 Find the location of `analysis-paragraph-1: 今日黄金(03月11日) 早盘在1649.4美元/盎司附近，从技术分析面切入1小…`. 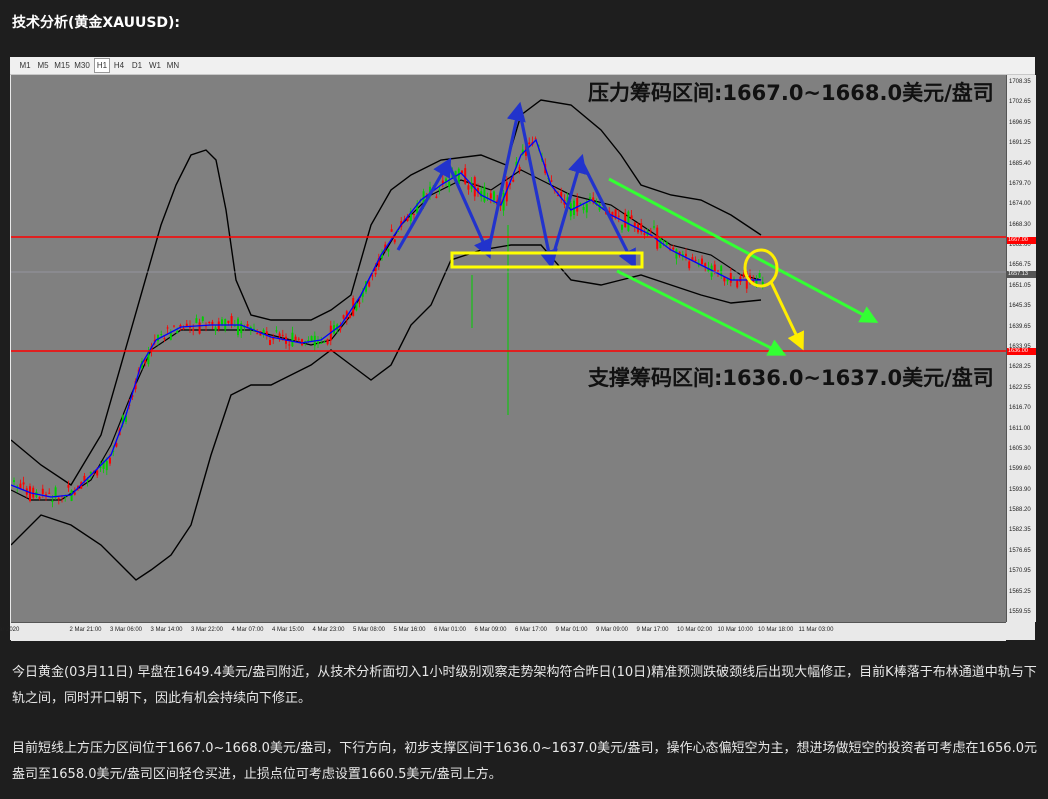

analysis-paragraph-1: 今日黄金(03月11日) 早盘在1649.4美元/盎司附近，从技术分析面切入1小… is located at coordinates (524, 685).